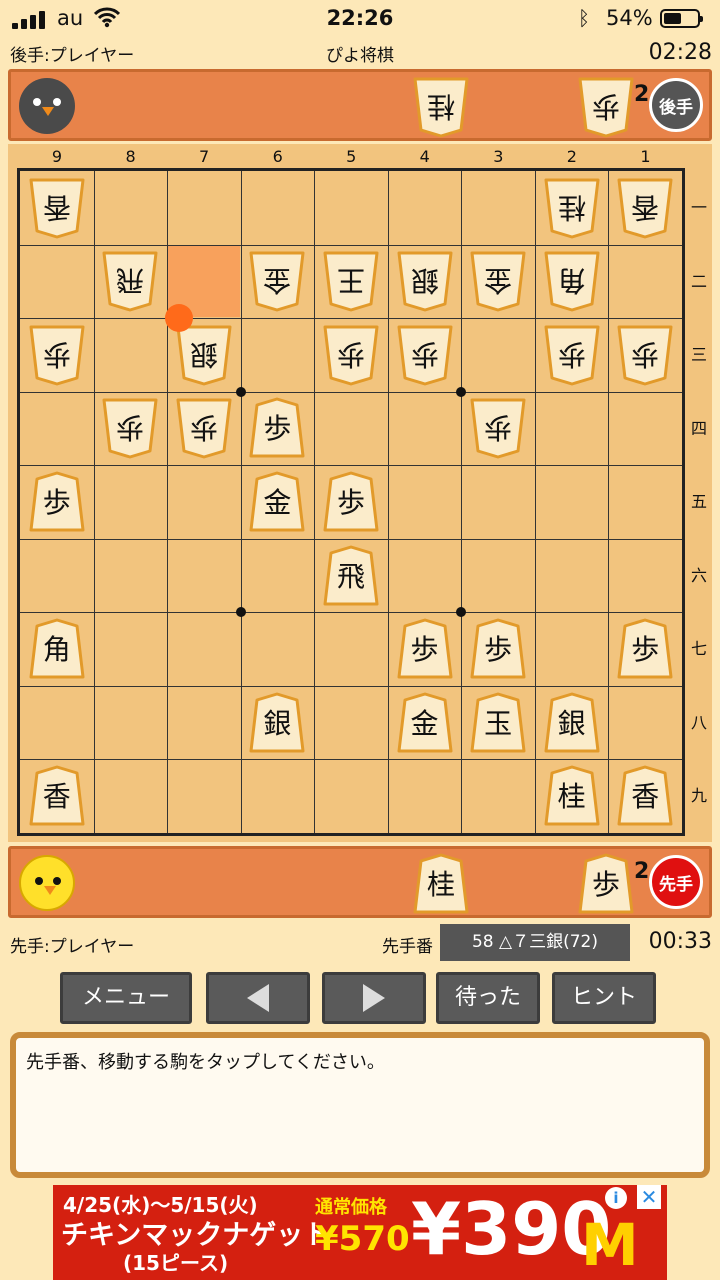  Describe the element at coordinates (698, 649) in the screenshot. I see `rank-label: 七` at that location.